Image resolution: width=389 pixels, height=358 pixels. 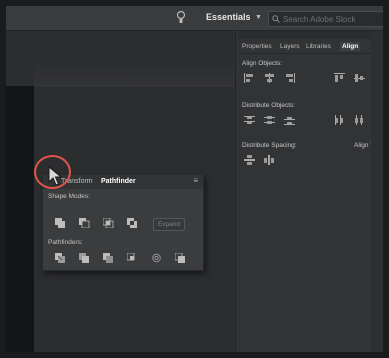 What do you see at coordinates (60, 258) in the screenshot?
I see `divide-button` at bounding box center [60, 258].